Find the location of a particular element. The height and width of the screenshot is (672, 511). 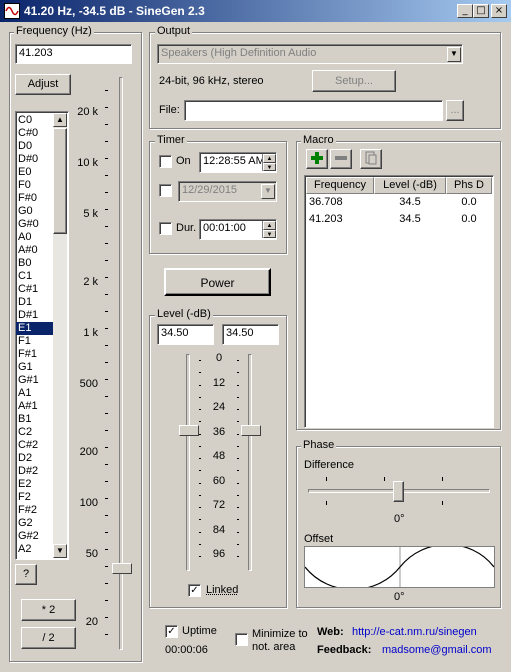

macro-cell: 36.708 is located at coordinates (339, 202).